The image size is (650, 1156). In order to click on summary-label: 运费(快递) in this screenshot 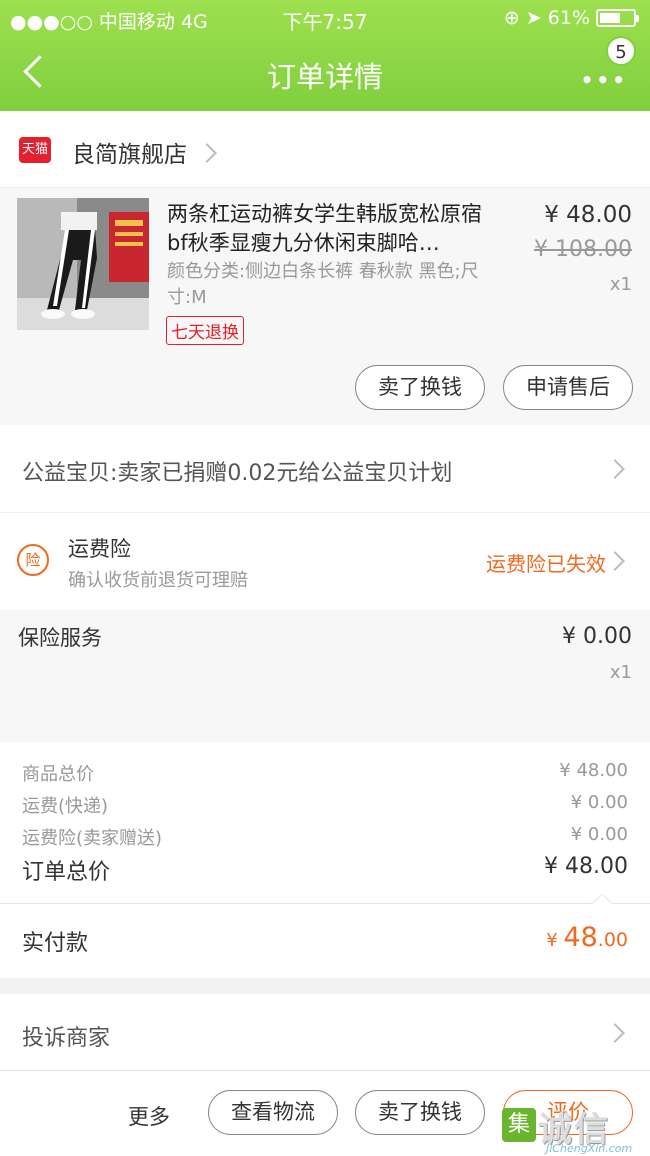, I will do `click(65, 806)`.